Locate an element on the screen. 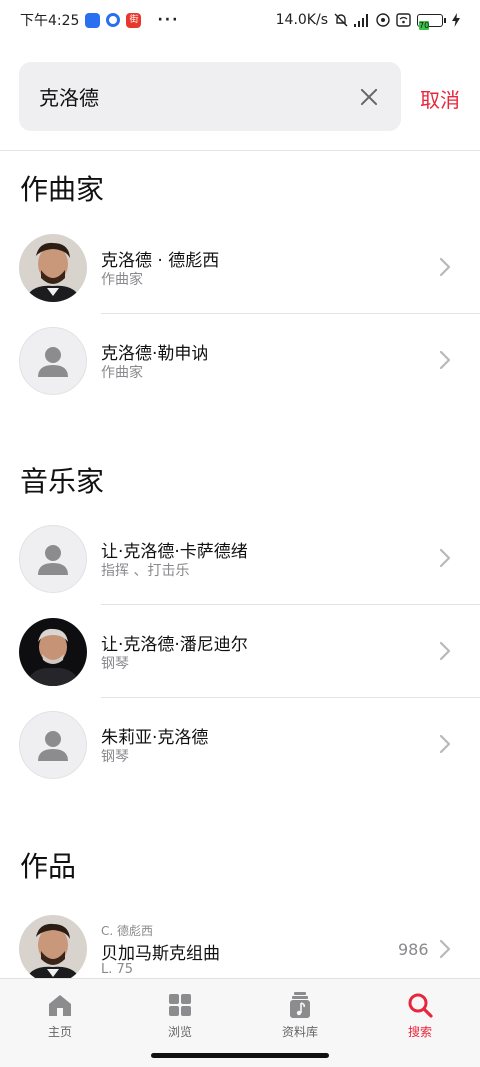 The width and height of the screenshot is (480, 1067). battery-icon: 70 is located at coordinates (431, 21).